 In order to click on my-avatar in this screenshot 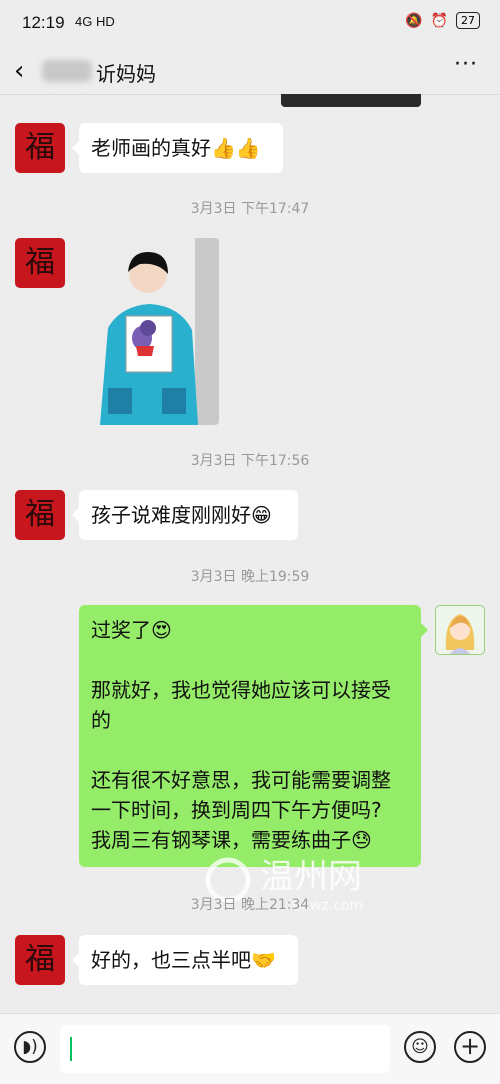, I will do `click(460, 630)`.